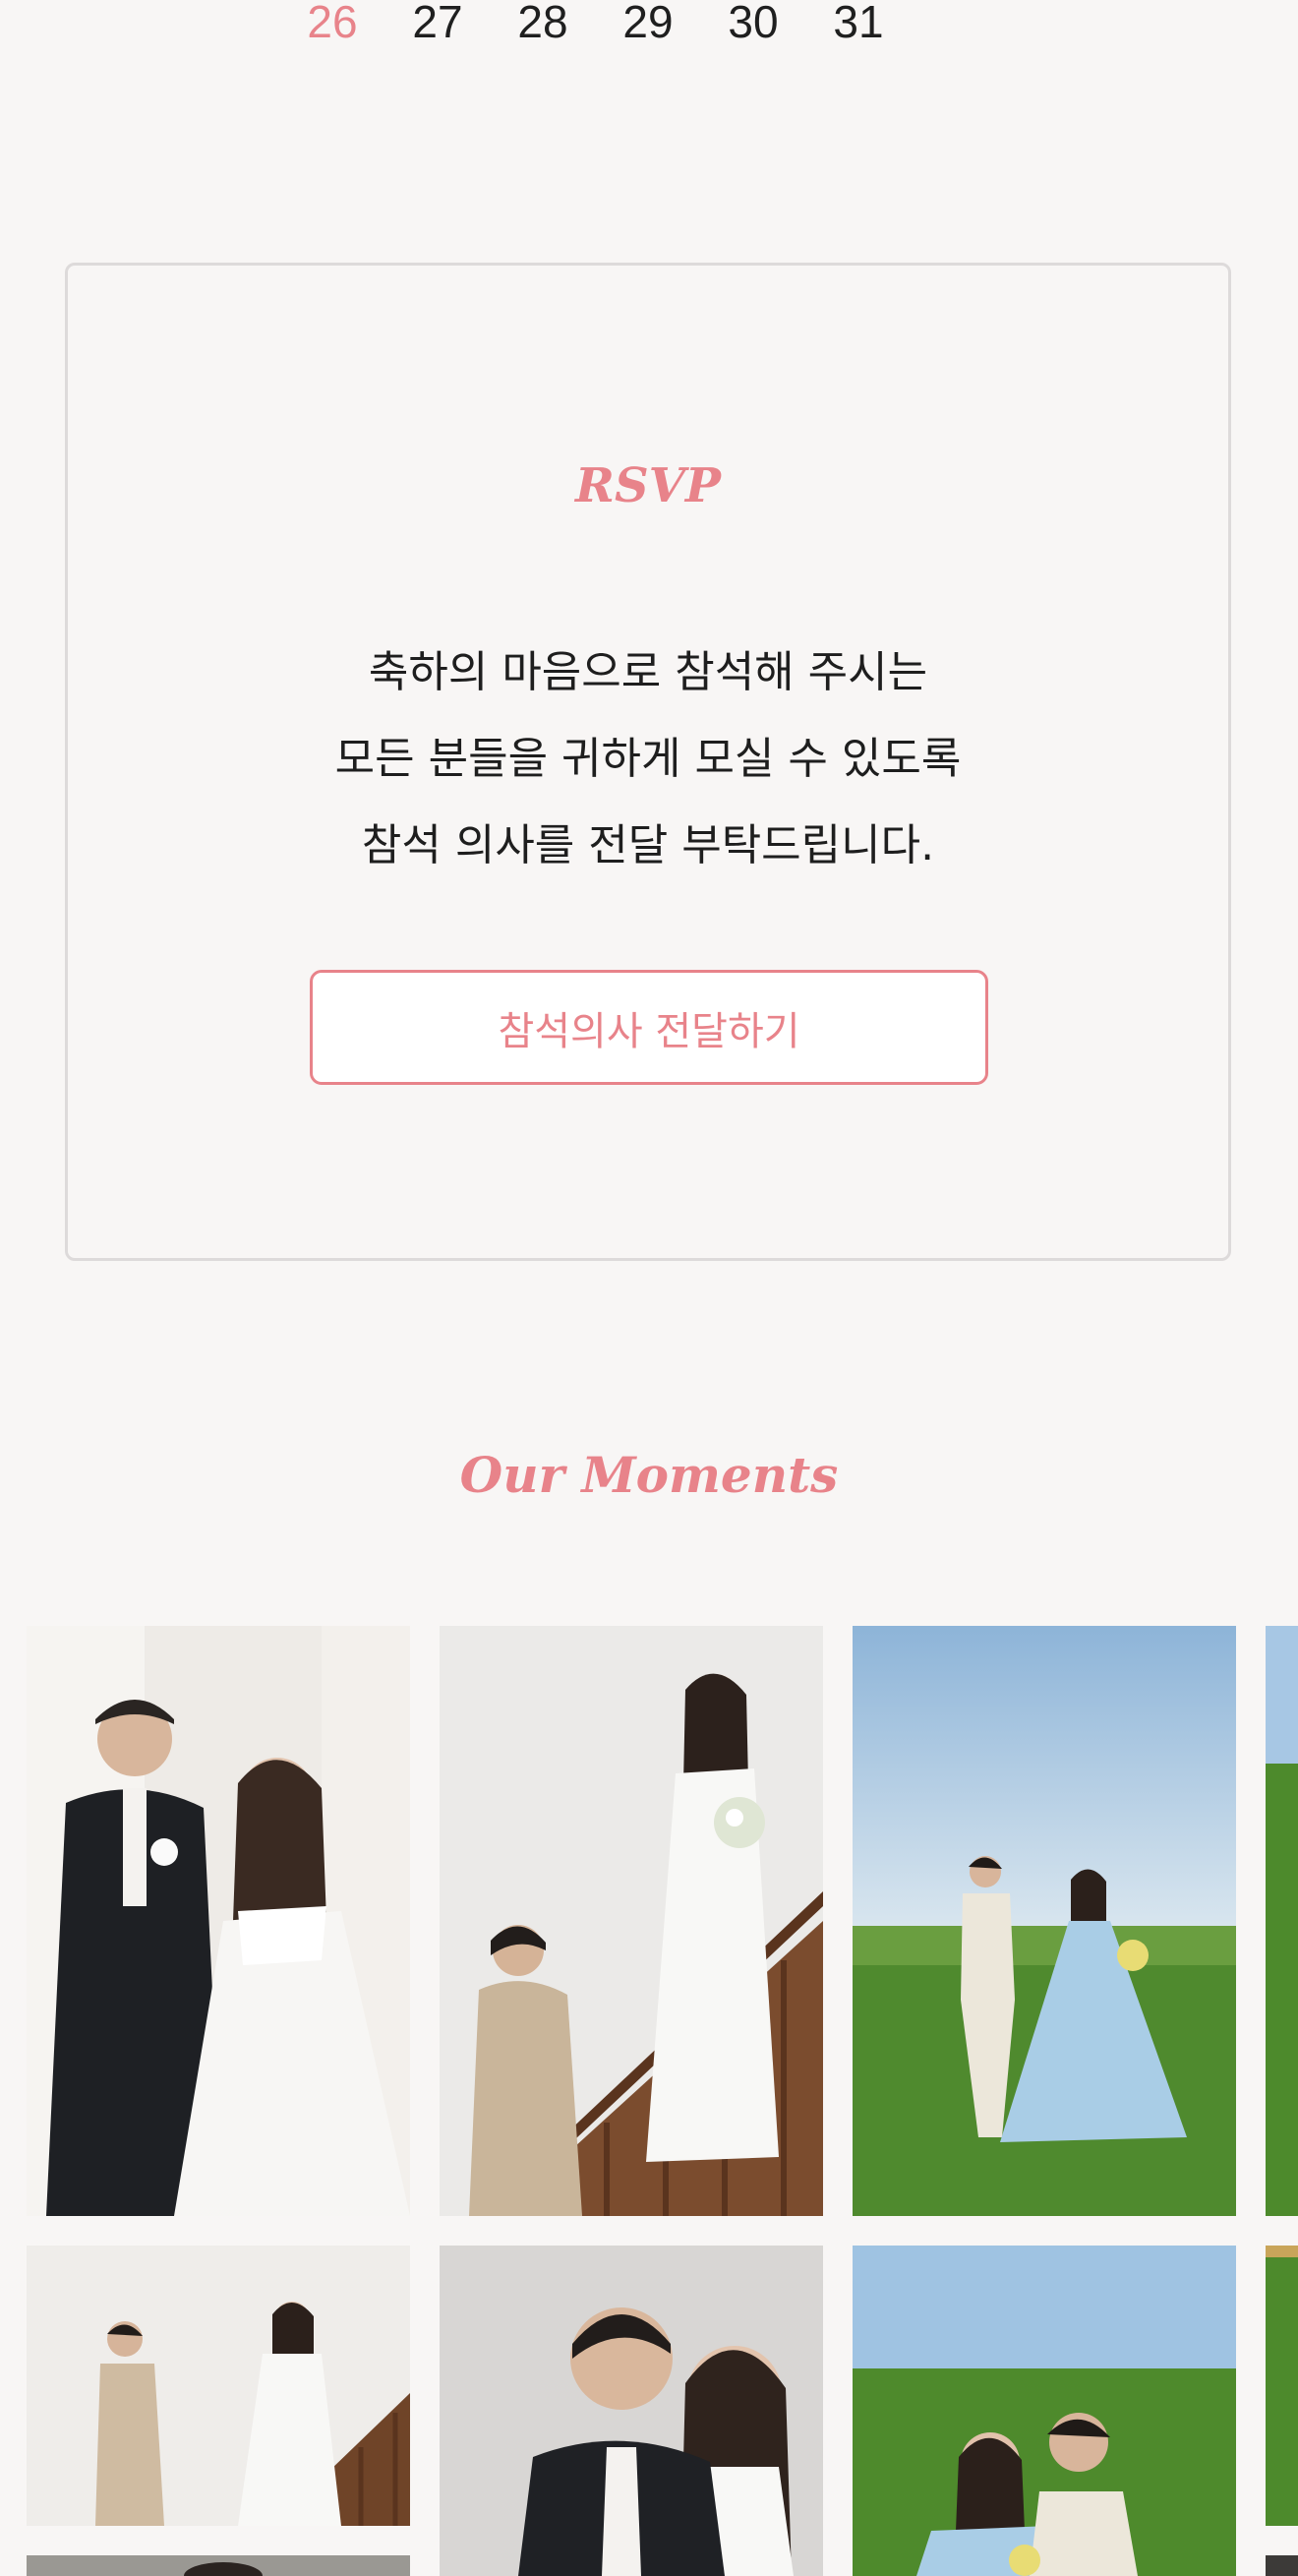 The width and height of the screenshot is (1298, 2576). What do you see at coordinates (1044, 1921) in the screenshot?
I see `gallery-photo-field-blue-dress` at bounding box center [1044, 1921].